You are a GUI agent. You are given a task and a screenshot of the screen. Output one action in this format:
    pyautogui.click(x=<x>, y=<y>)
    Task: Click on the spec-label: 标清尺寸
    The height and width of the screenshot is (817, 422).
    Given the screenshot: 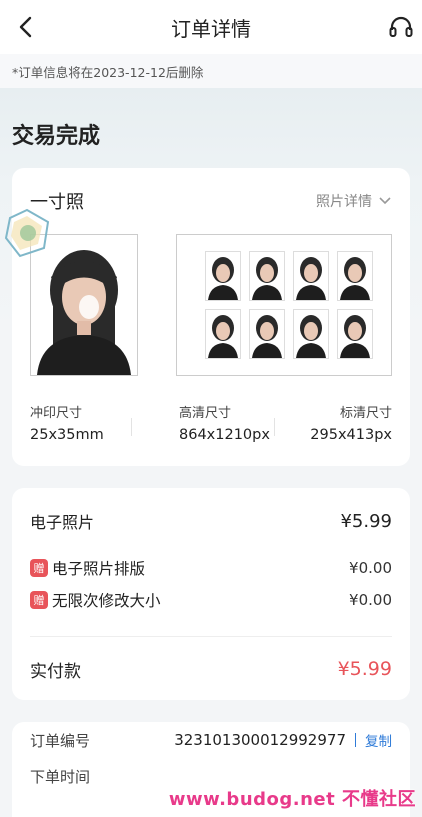 What is the action you would take?
    pyautogui.click(x=365, y=413)
    